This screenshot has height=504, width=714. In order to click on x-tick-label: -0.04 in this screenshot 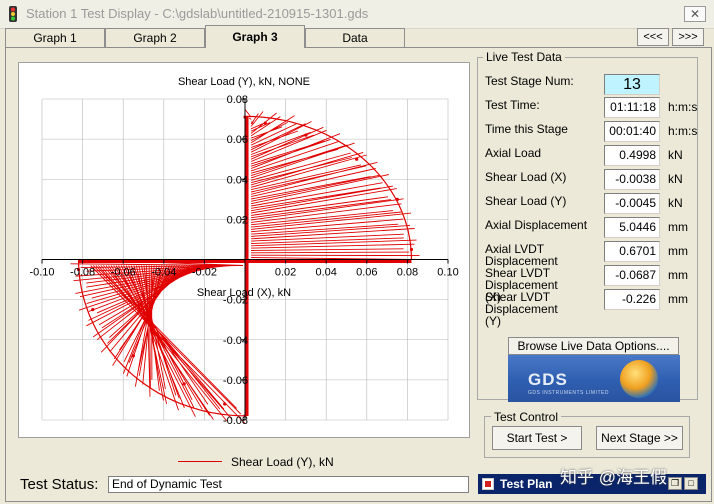, I will do `click(163, 273)`.